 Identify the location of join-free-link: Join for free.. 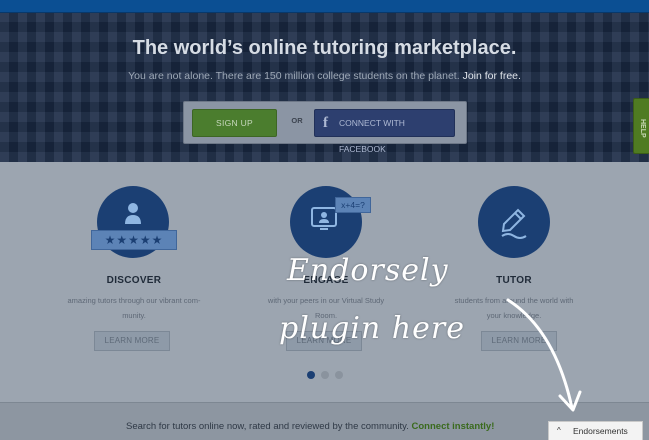
(492, 76).